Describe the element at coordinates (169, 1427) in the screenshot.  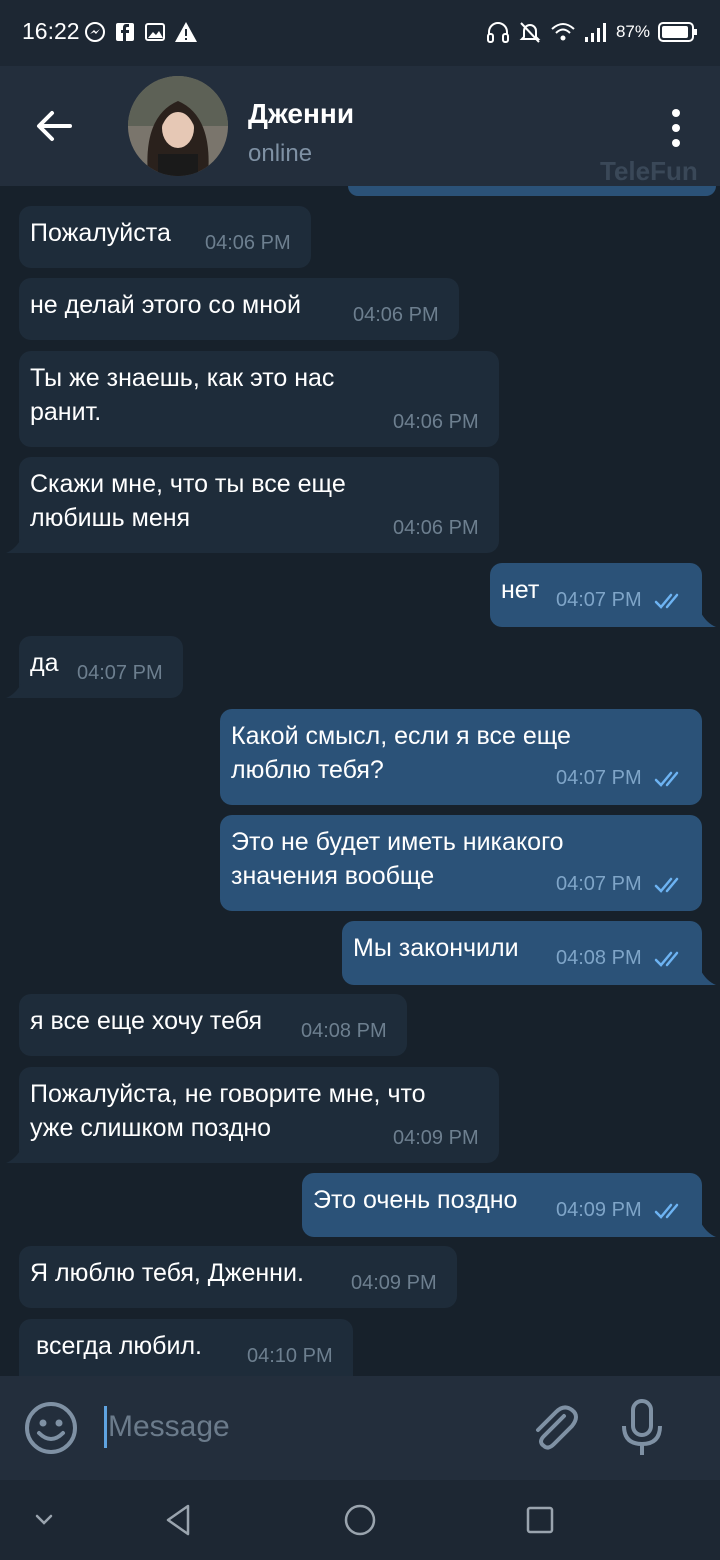
I see `message-input: Message` at that location.